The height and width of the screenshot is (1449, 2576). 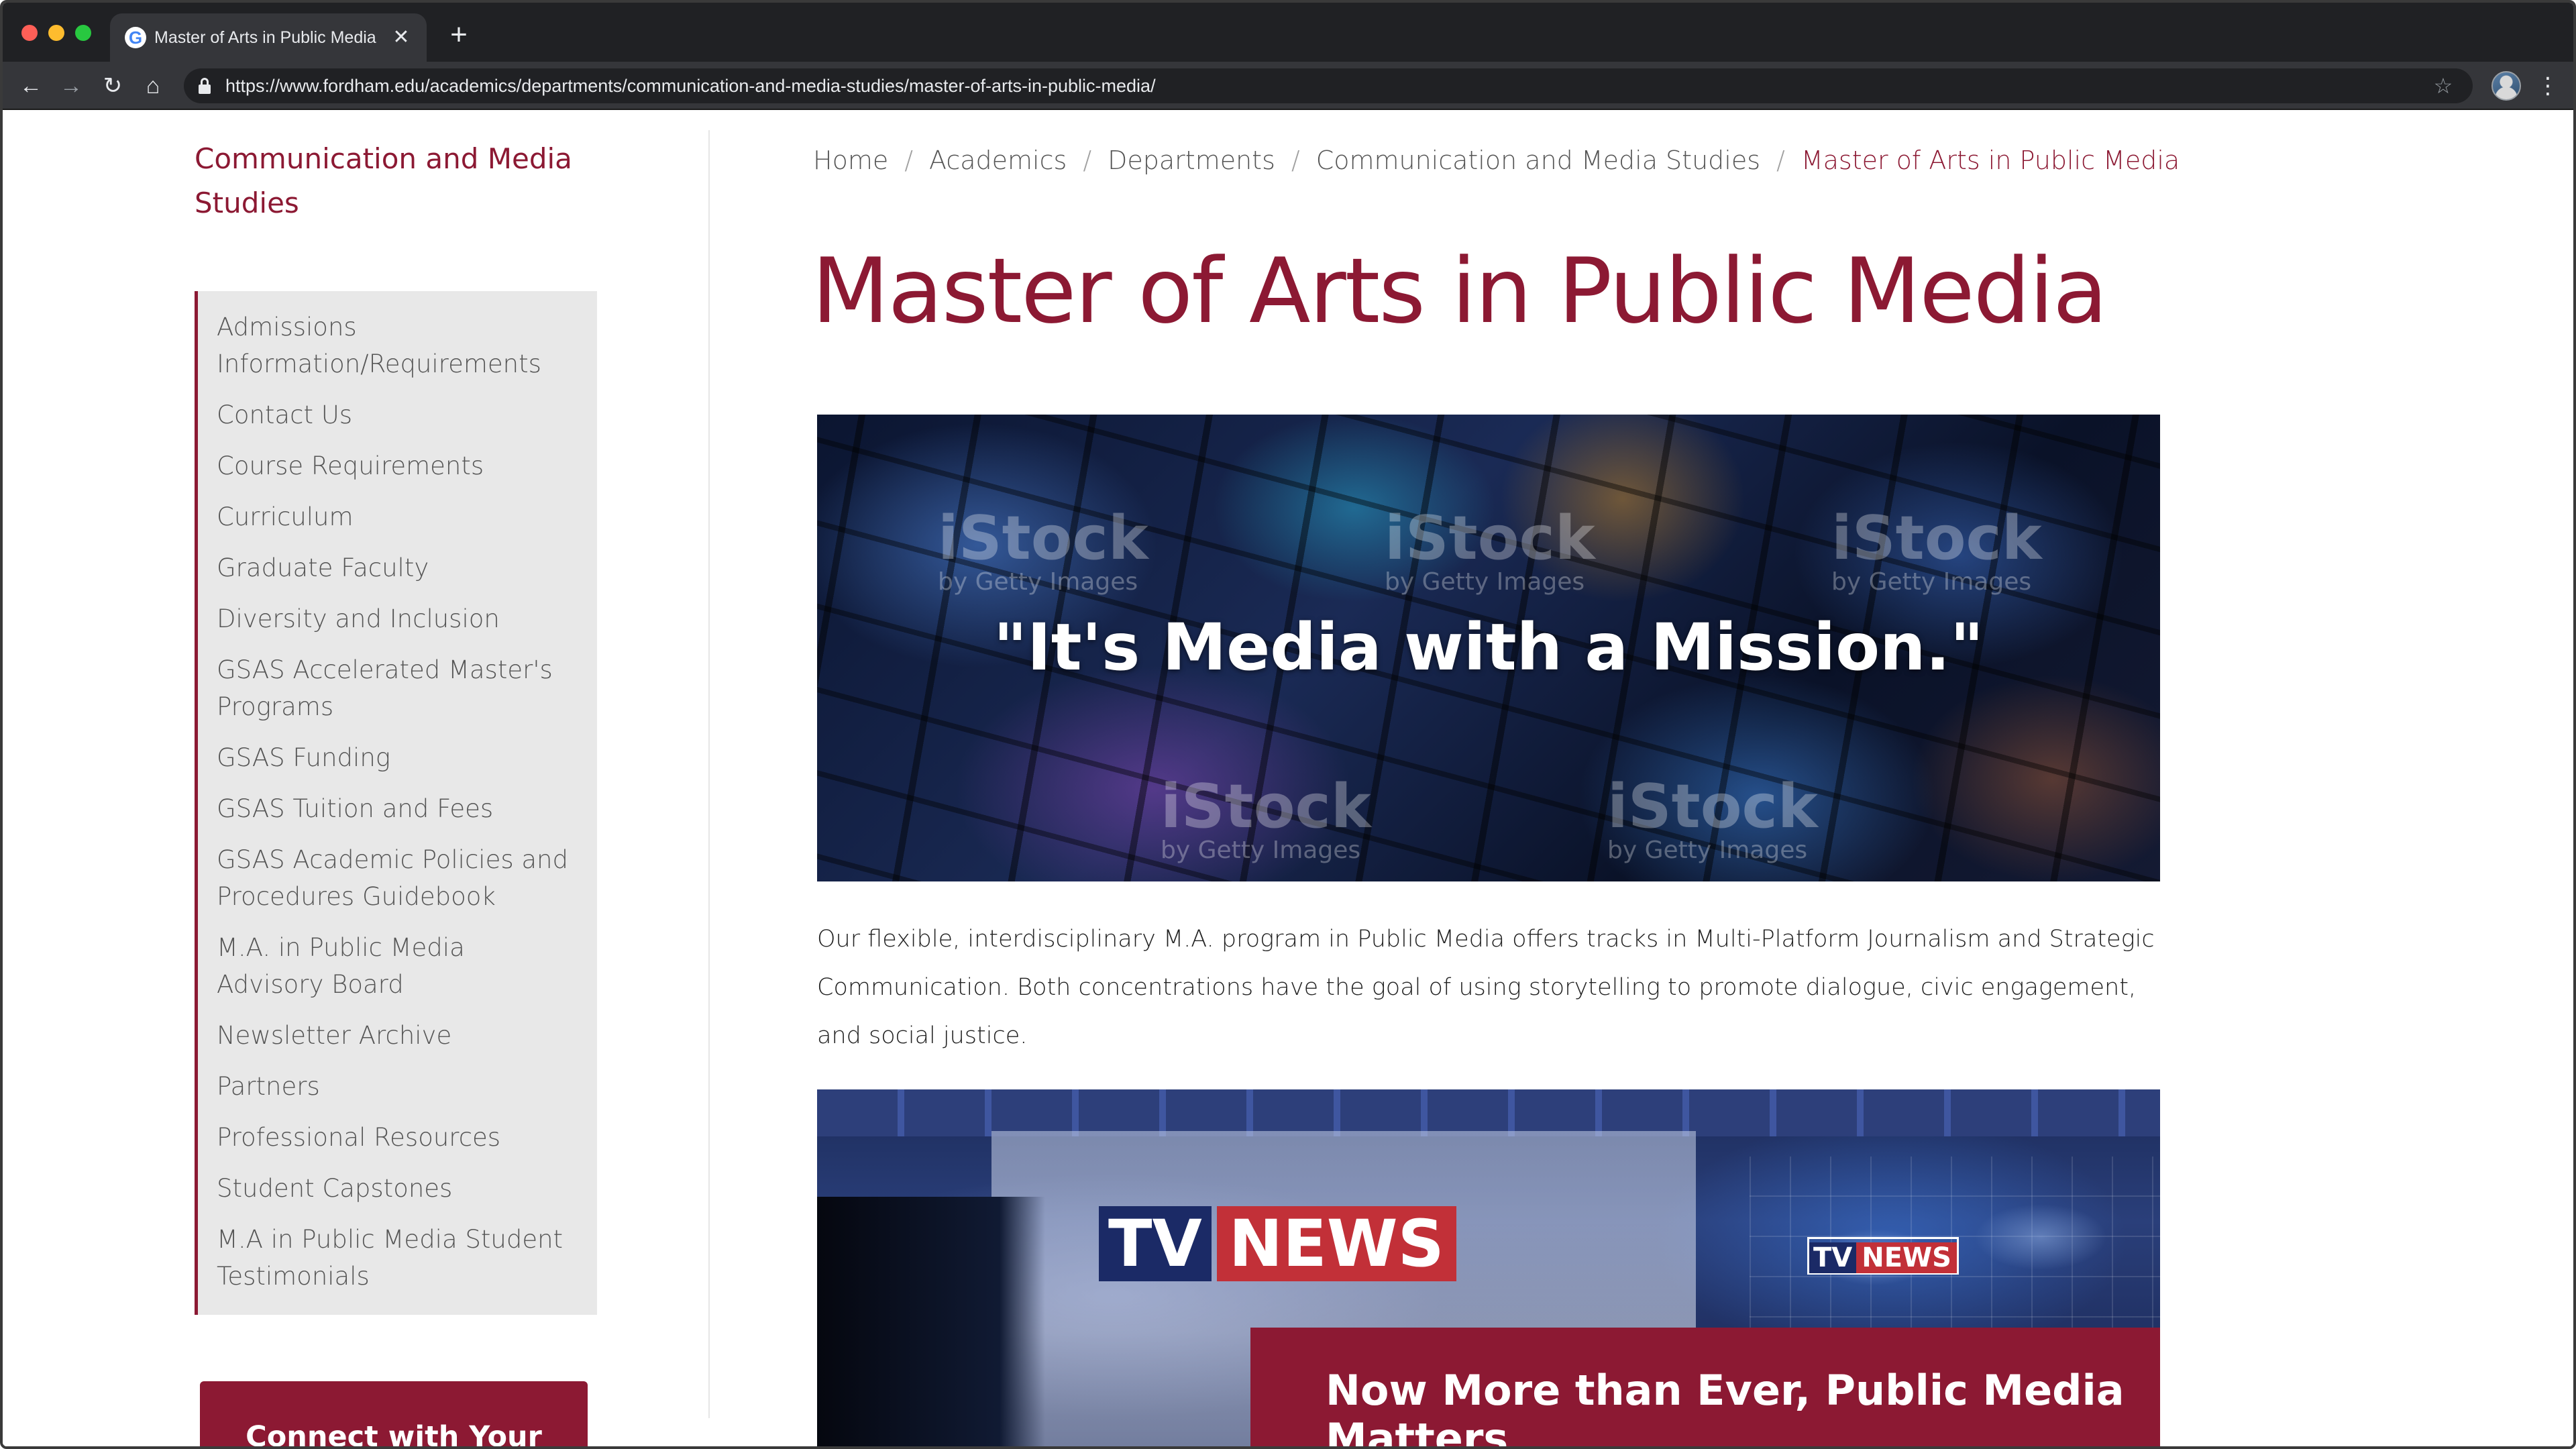 What do you see at coordinates (397, 516) in the screenshot?
I see `sidebar-item-curriculum: Curriculum` at bounding box center [397, 516].